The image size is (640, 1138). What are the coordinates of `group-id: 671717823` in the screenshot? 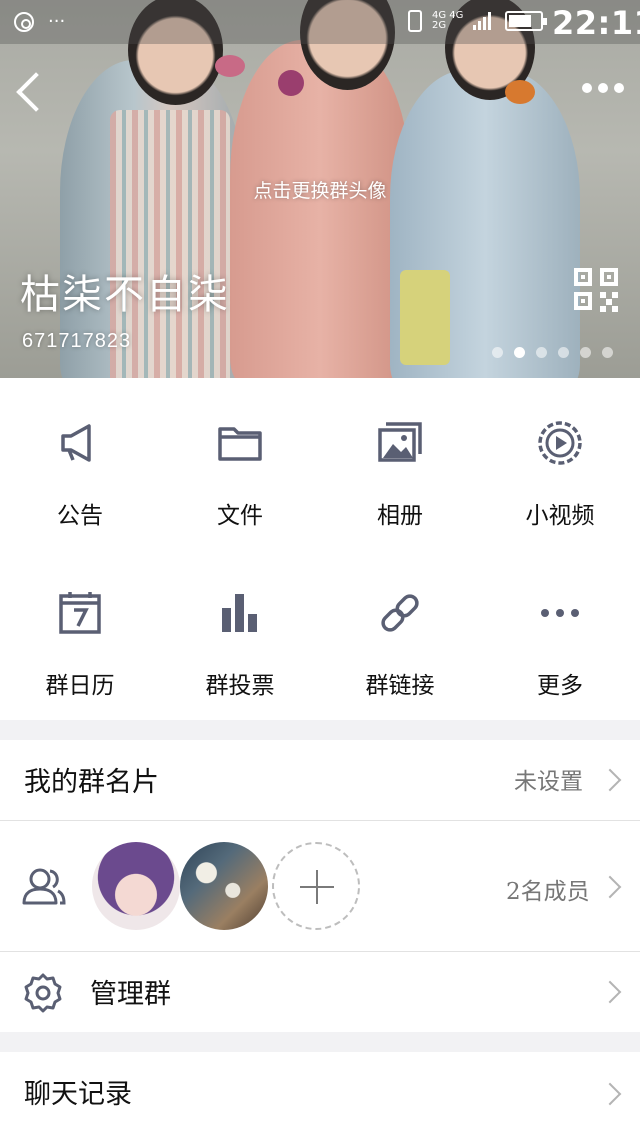 It's located at (77, 341).